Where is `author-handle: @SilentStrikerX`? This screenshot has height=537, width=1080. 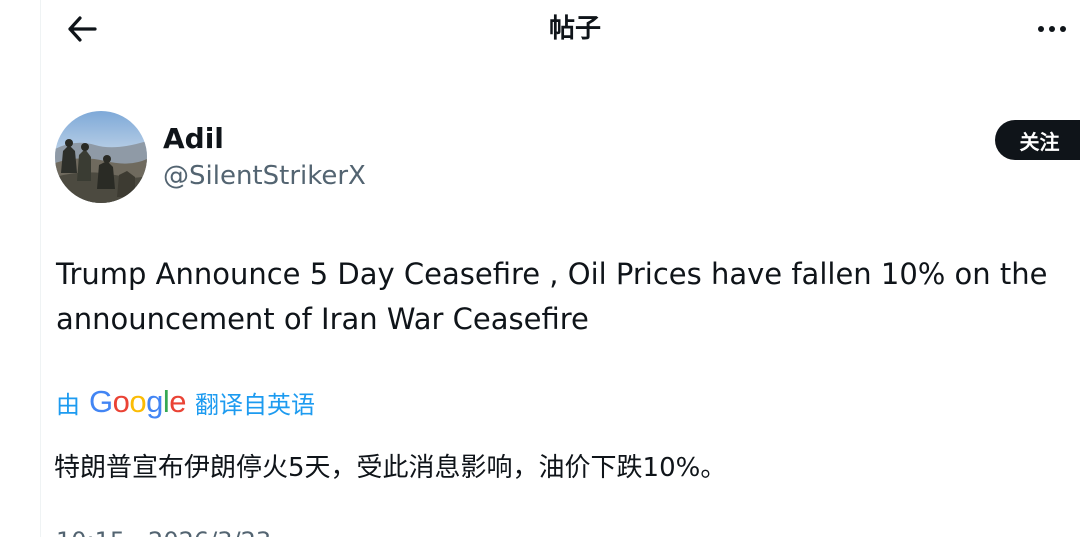
author-handle: @SilentStrikerX is located at coordinates (264, 176).